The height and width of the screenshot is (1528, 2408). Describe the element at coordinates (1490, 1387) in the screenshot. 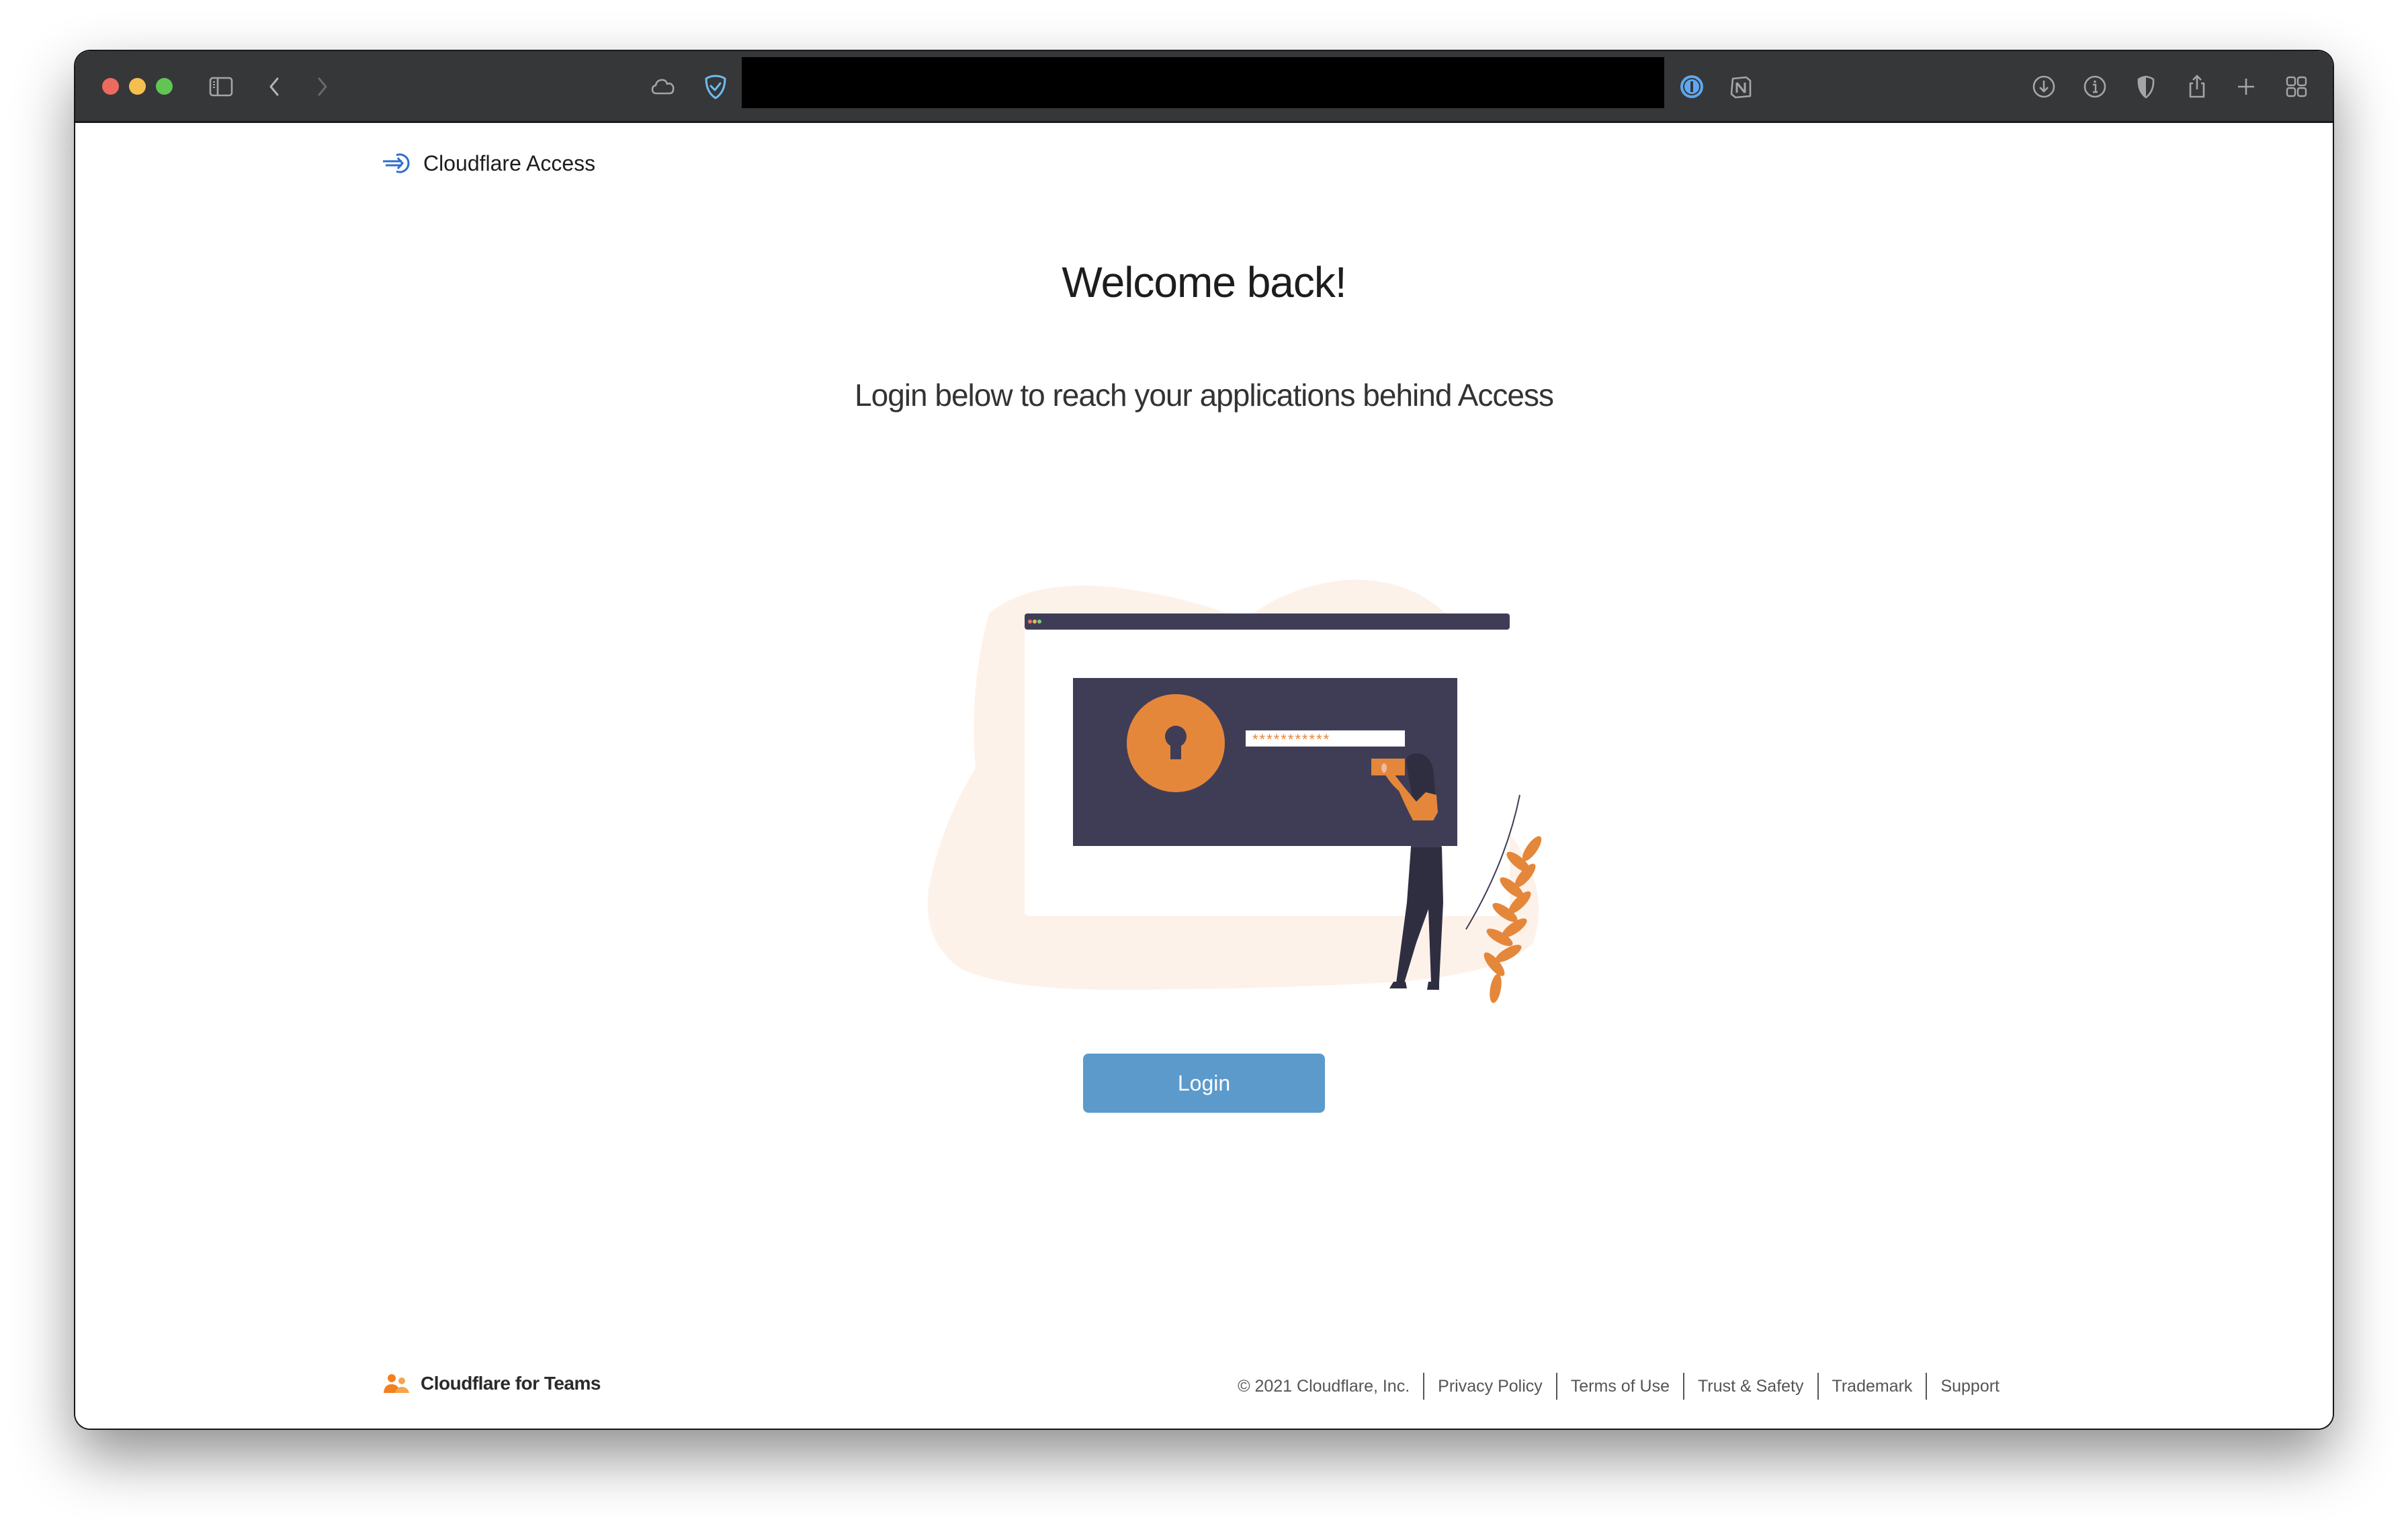

I see `footer-link-privacy-policy: Privacy Policy` at that location.